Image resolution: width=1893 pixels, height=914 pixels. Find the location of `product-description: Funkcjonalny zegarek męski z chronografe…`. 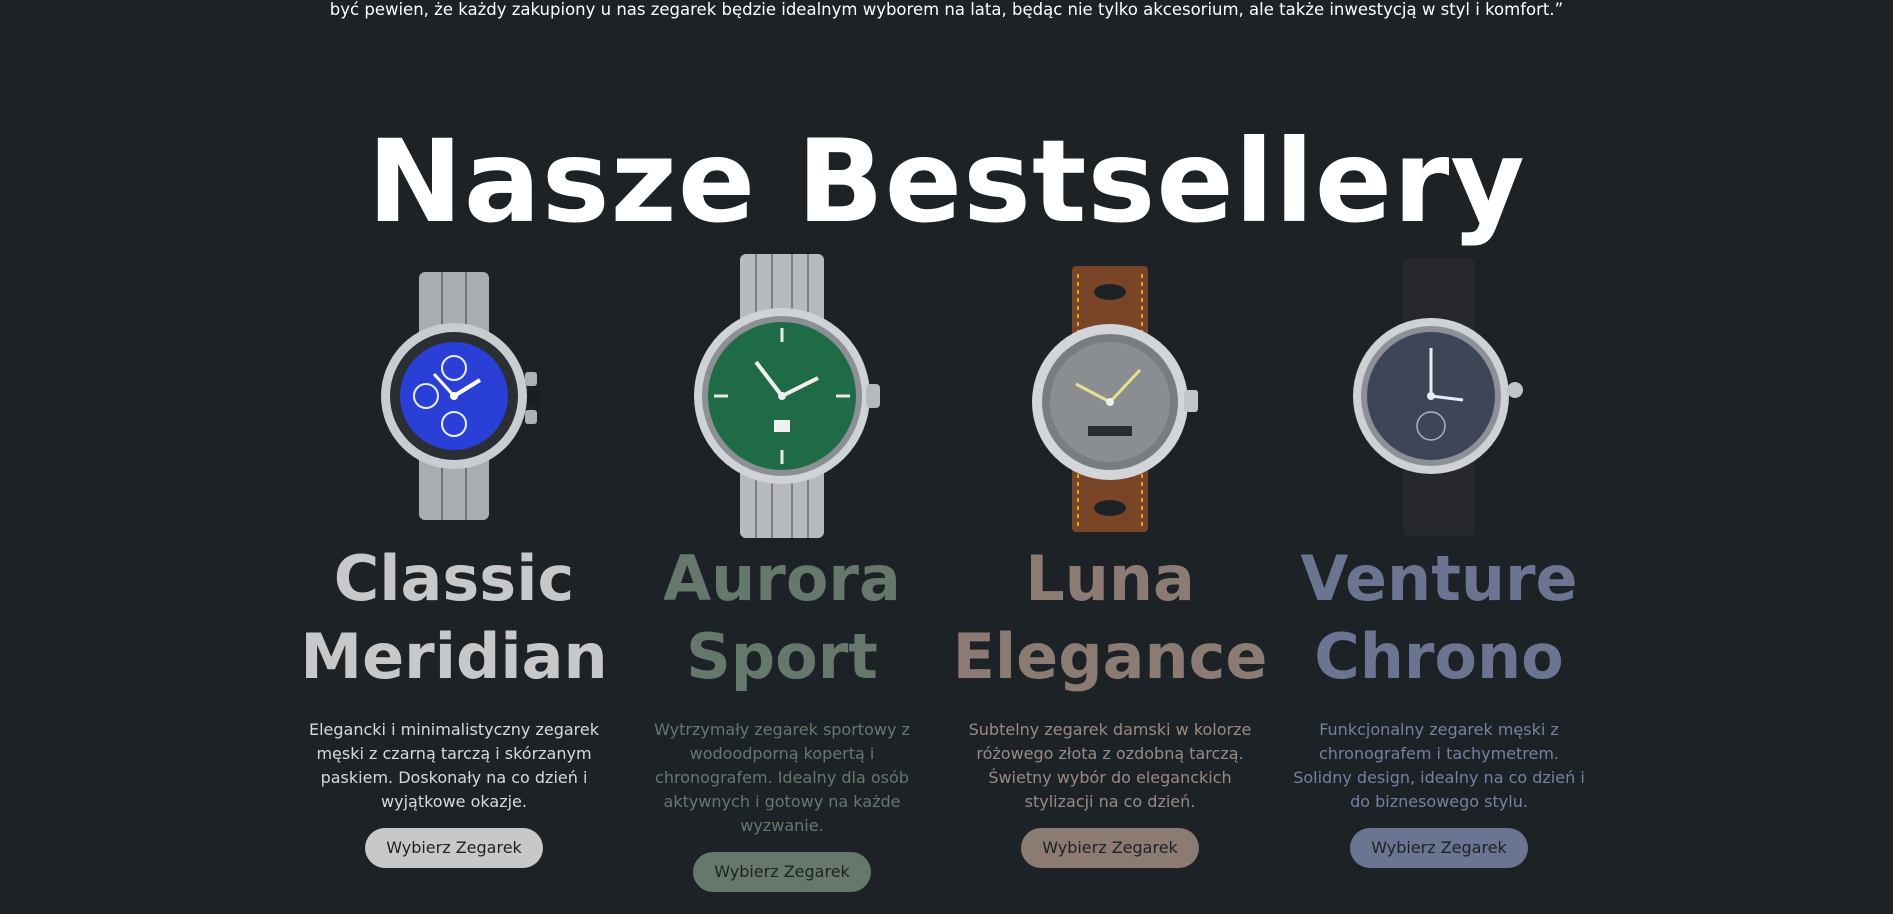

product-description: Funkcjonalny zegarek męski z chronografe… is located at coordinates (1439, 765).